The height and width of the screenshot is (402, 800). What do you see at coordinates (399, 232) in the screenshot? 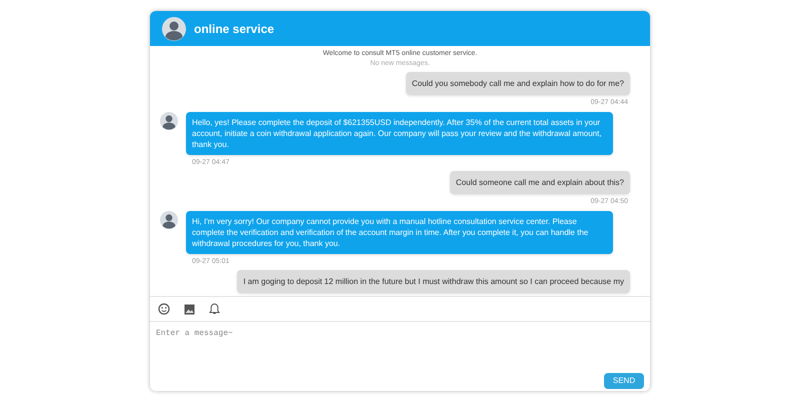
I see `message-bubble: Hi, I'm very sorry! Our company cannot provide you with a manual hotline consultation service center. Please complete the verification and verification of the account margin in time. After you complete it, you can handle the withdrawal procedures for you, thank you.` at bounding box center [399, 232].